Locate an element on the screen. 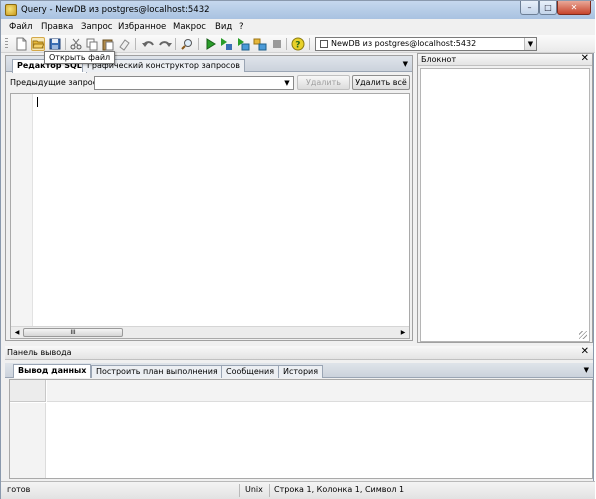  grid-corner-cell is located at coordinates (28, 391).